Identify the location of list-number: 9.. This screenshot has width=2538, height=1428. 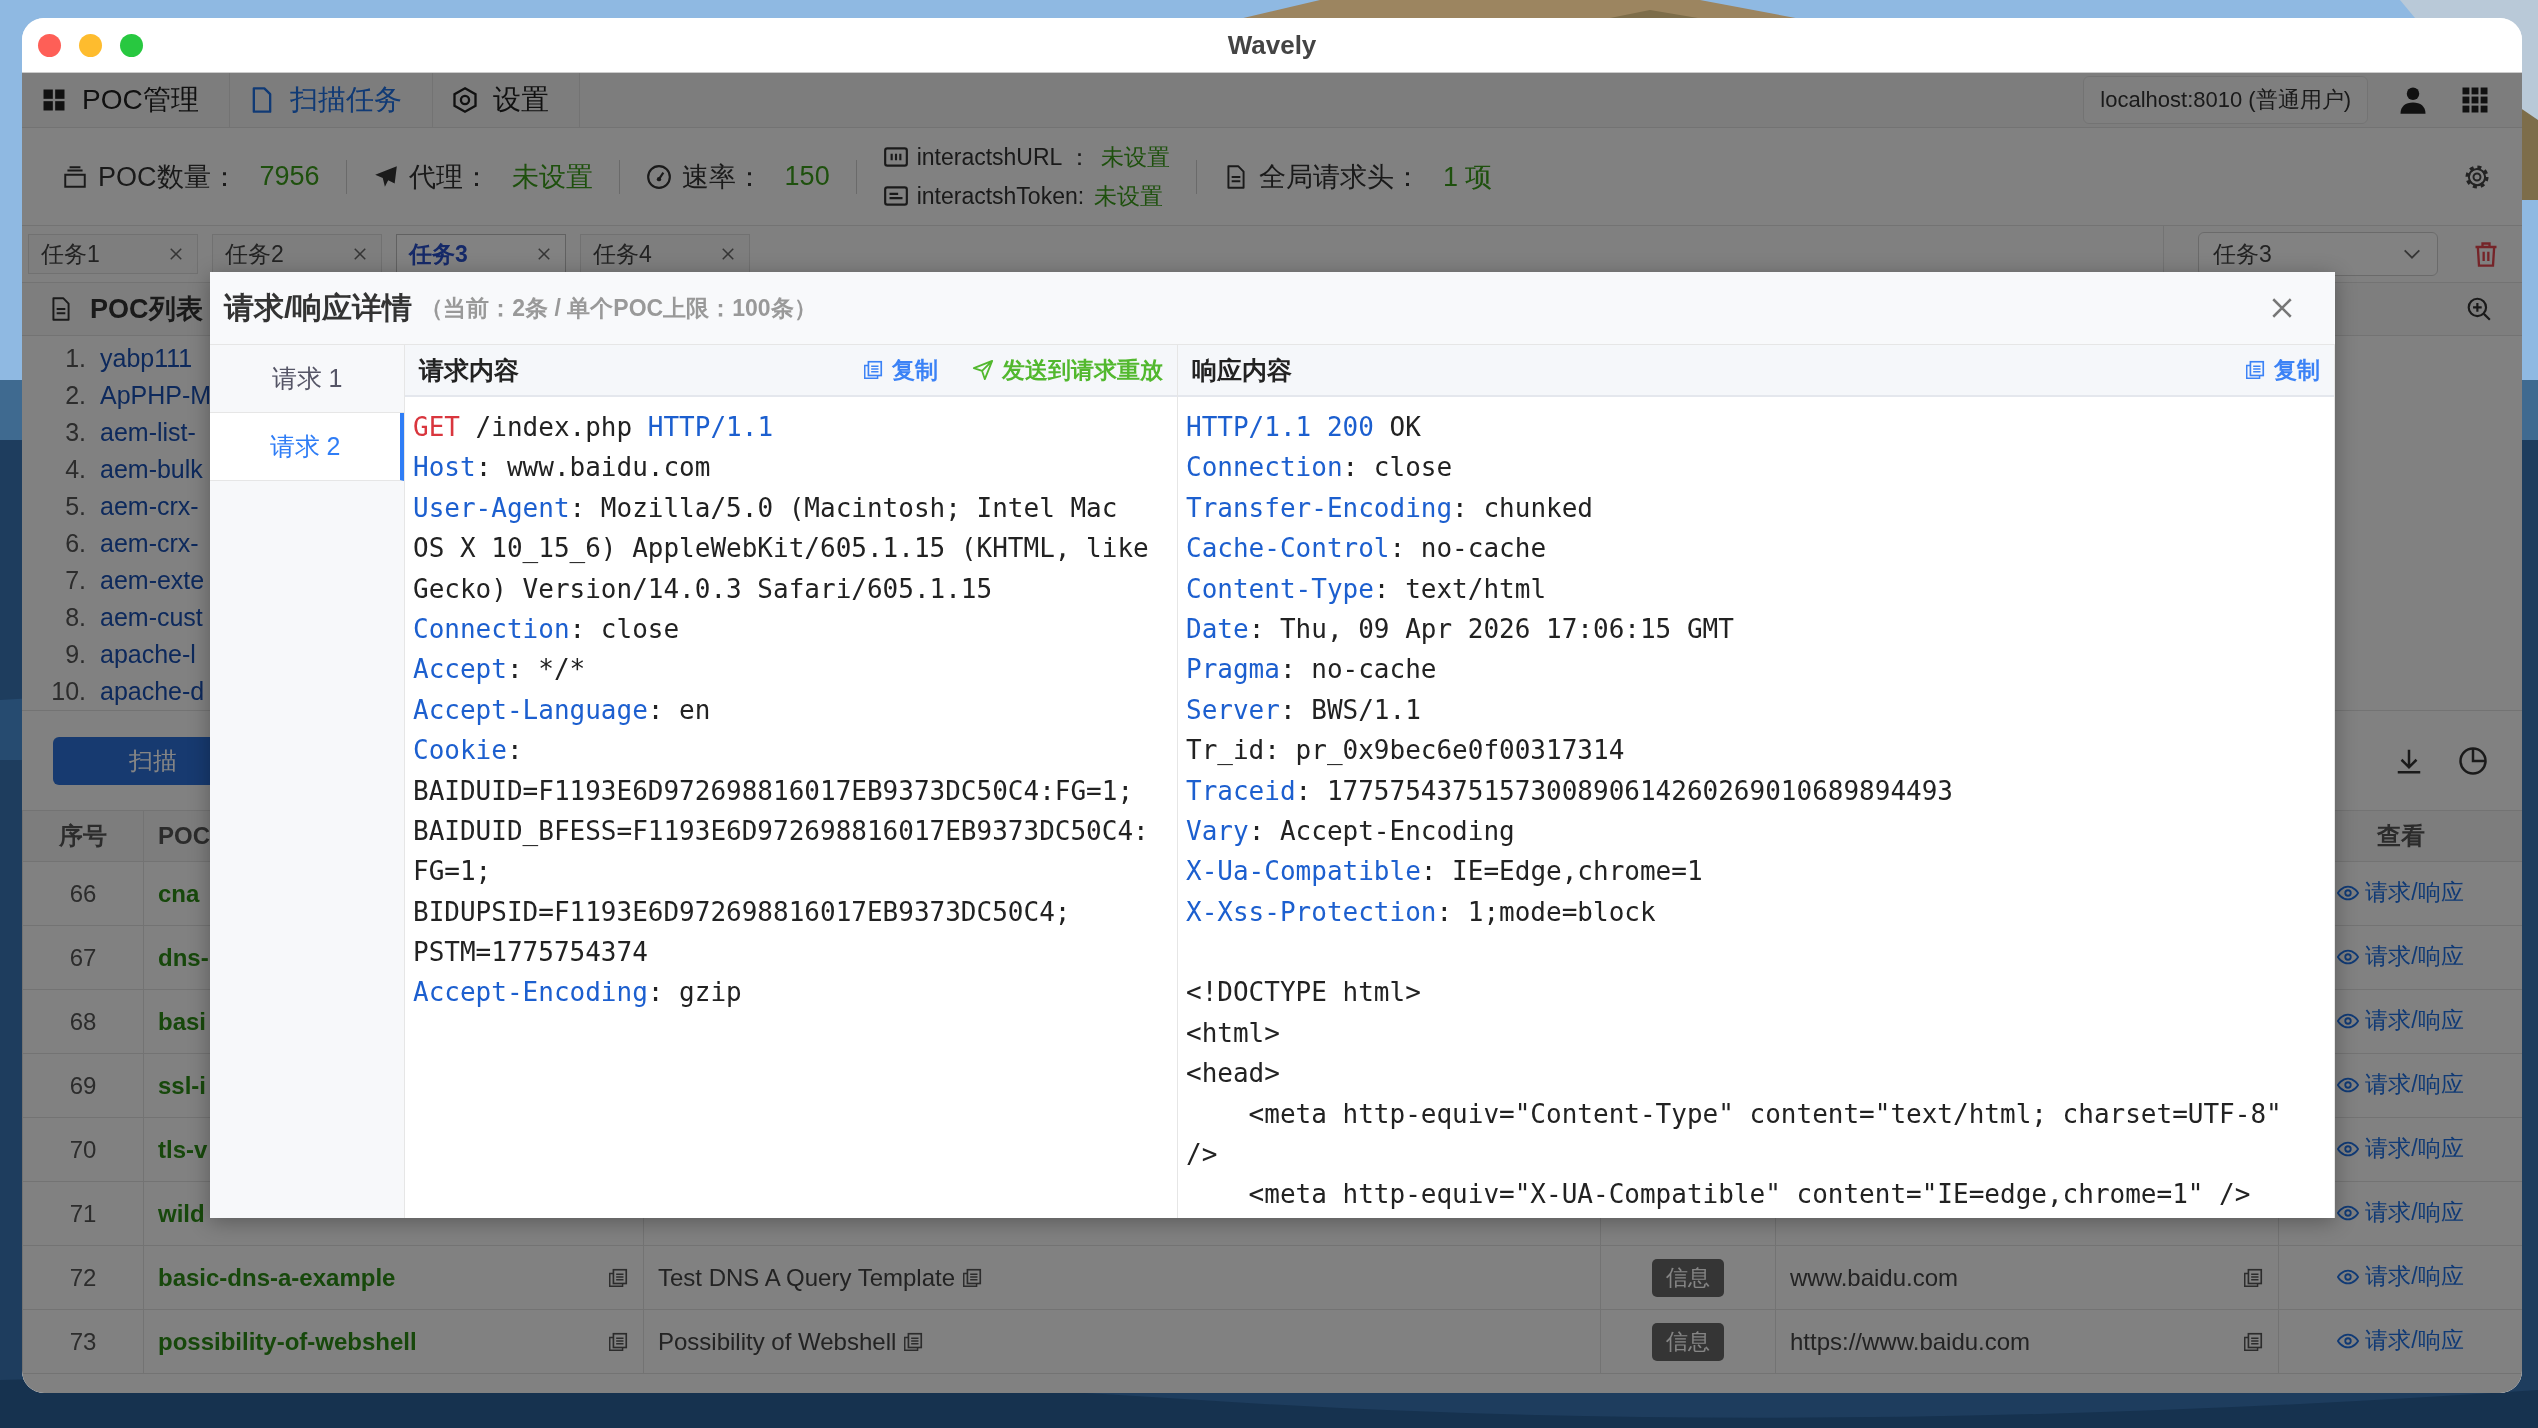
(75, 654).